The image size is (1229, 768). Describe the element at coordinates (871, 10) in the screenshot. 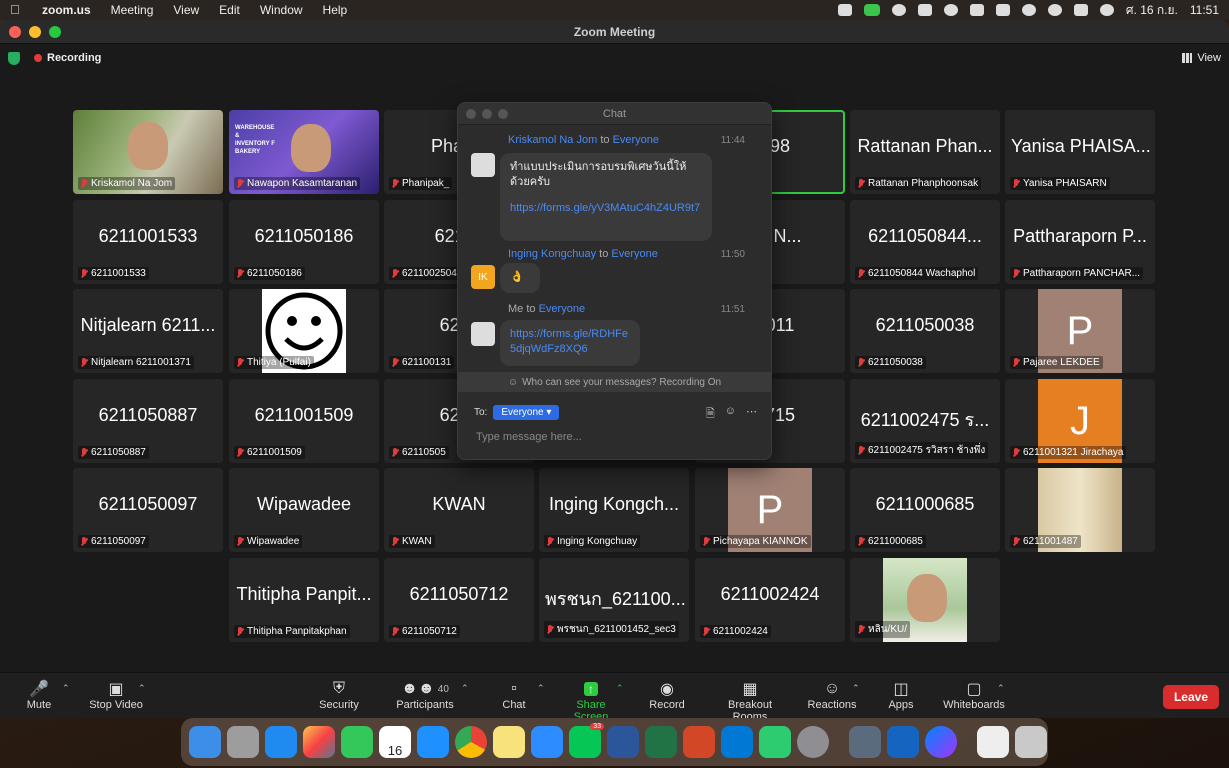

I see `line-status-icon` at that location.